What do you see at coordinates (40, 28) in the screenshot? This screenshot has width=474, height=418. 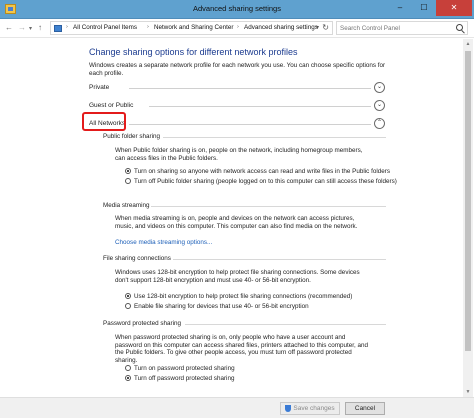 I see `up-arrow-icon: ↑` at bounding box center [40, 28].